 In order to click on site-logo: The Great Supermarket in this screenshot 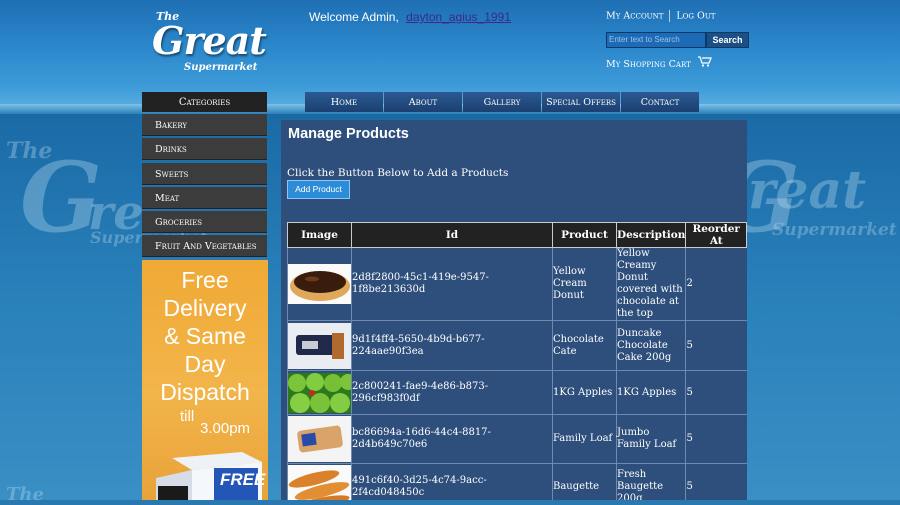, I will do `click(209, 43)`.